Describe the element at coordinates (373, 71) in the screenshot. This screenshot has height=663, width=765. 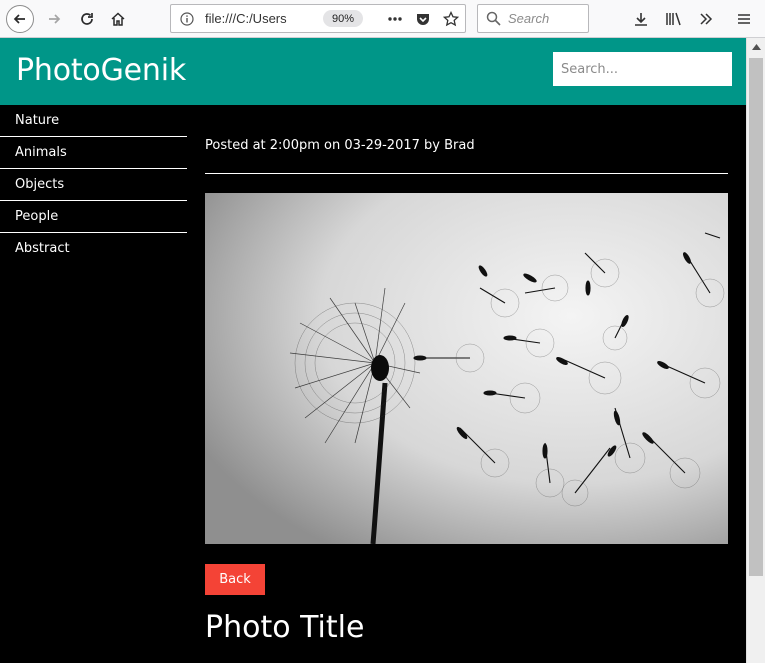
I see `site-header: PhotoGenik` at that location.